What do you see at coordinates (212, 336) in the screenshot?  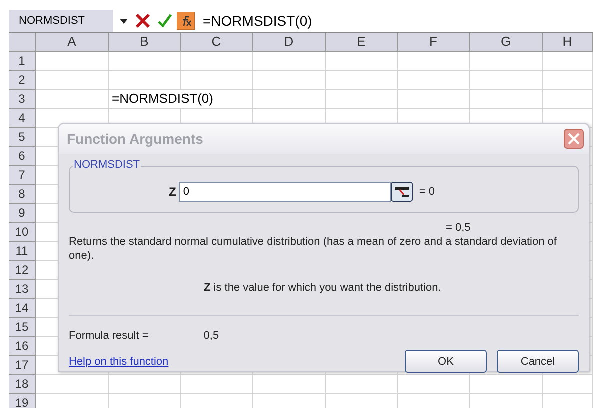 I see `formula-result-value: 0,5` at bounding box center [212, 336].